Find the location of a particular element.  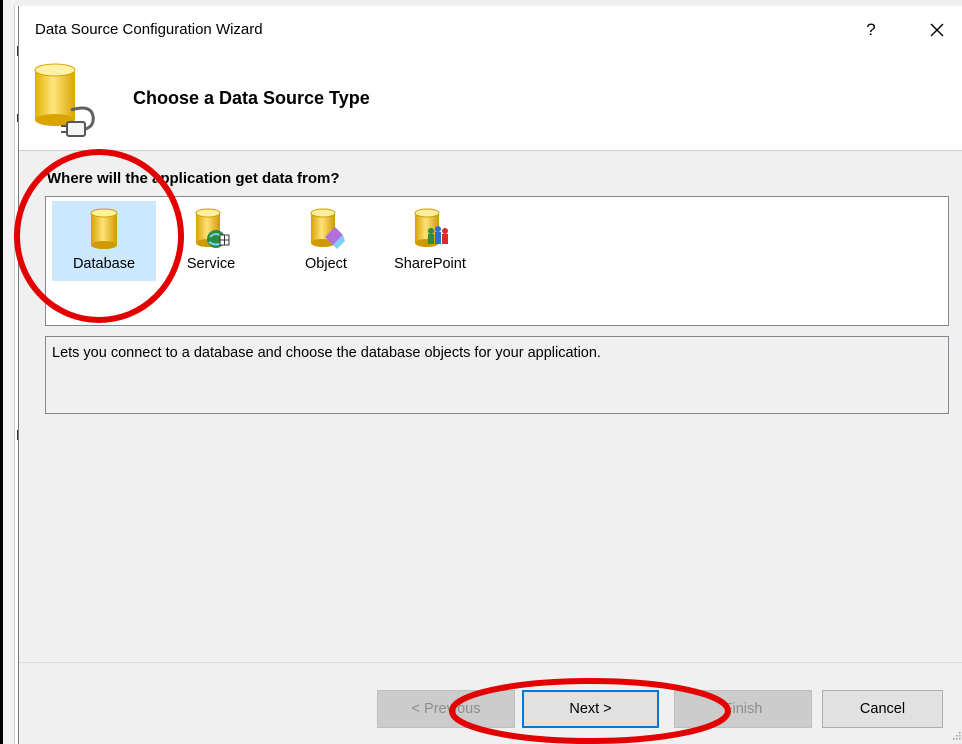

wizard-header: Choose a Data Source Type is located at coordinates (490, 100).